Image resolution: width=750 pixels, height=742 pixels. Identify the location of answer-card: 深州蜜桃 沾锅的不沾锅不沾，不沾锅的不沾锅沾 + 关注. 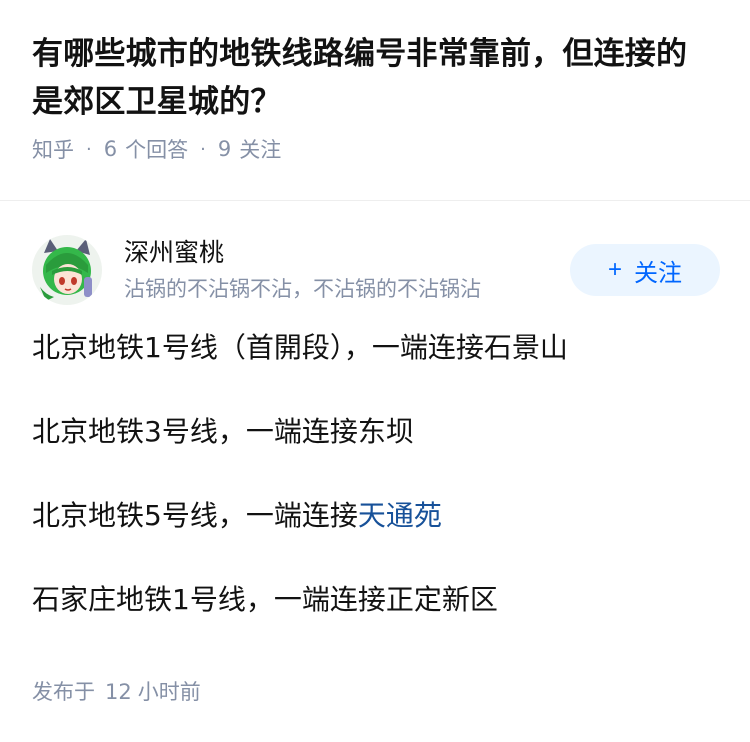
(376, 270).